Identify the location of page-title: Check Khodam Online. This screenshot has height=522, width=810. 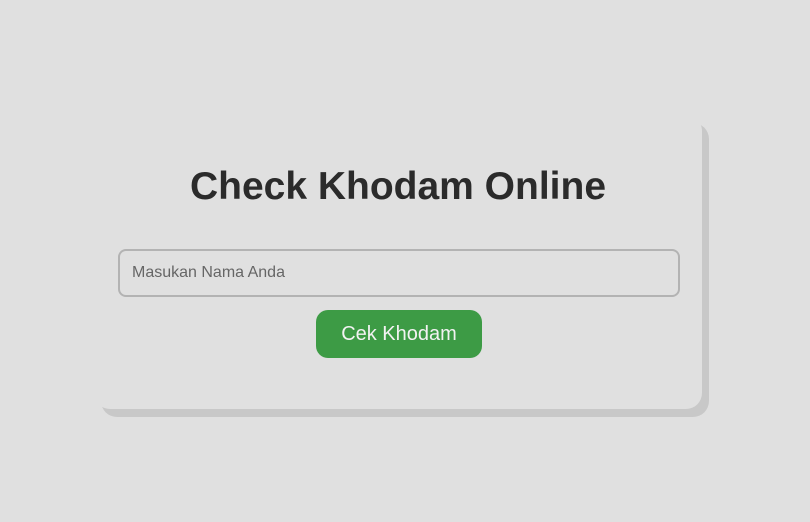
(398, 186).